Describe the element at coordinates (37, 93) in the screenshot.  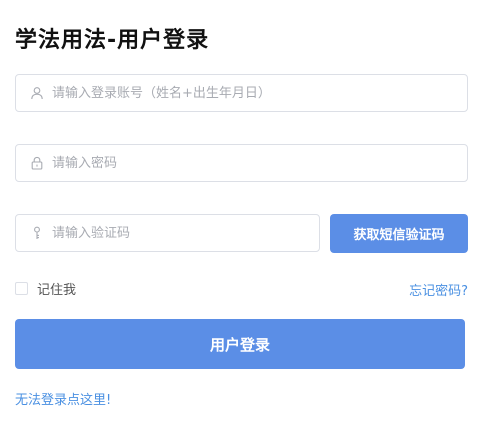
I see `user-icon` at that location.